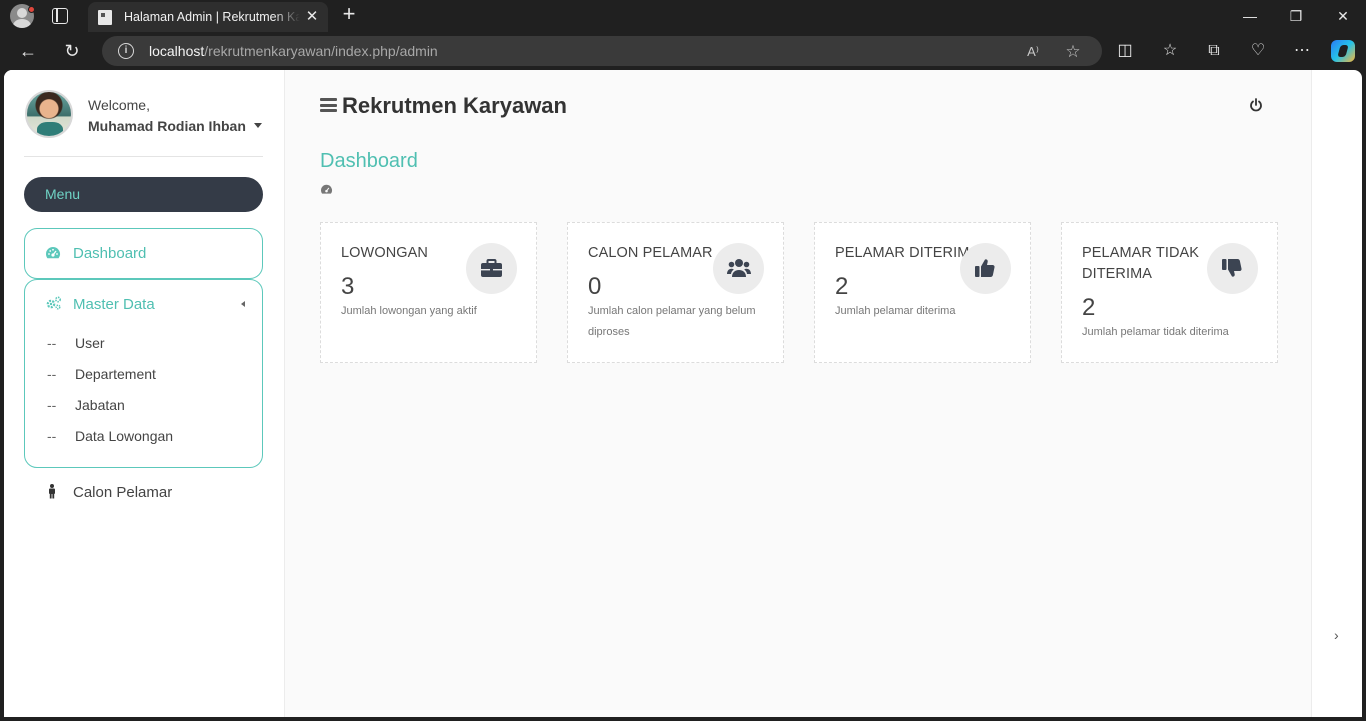  I want to click on username: Muhamad Rodian Ihban, so click(167, 126).